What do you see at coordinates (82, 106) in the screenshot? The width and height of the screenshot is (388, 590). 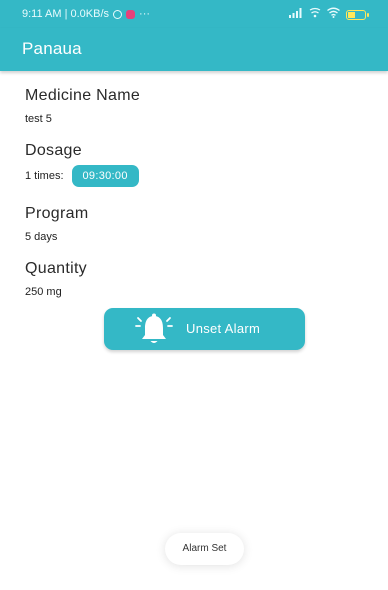 I see `medicine-name-section: Medicine Name test 5` at bounding box center [82, 106].